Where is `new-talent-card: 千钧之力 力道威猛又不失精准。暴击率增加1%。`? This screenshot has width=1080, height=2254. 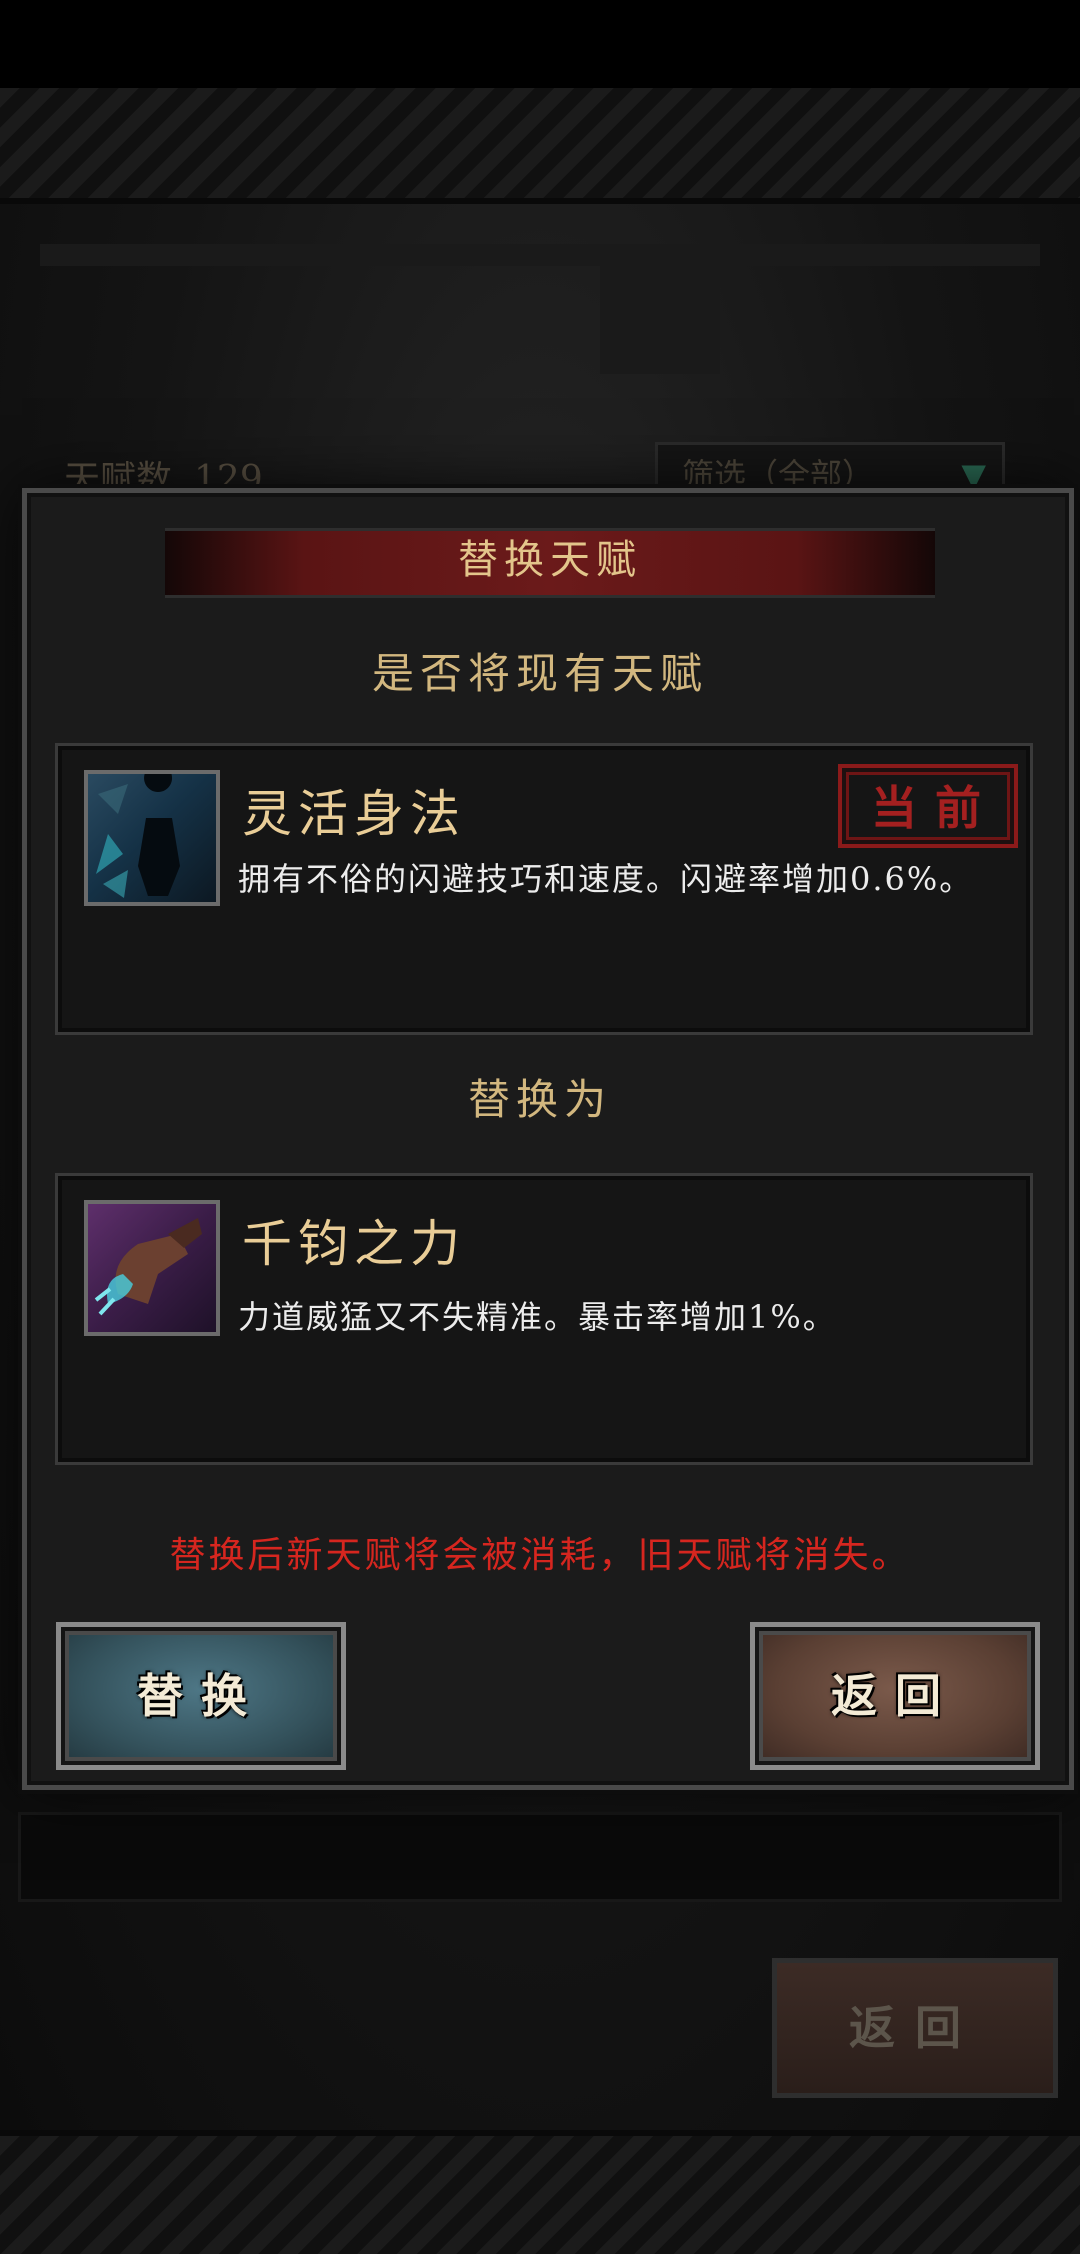 new-talent-card: 千钧之力 力道威猛又不失精准。暴击率增加1%。 is located at coordinates (544, 1319).